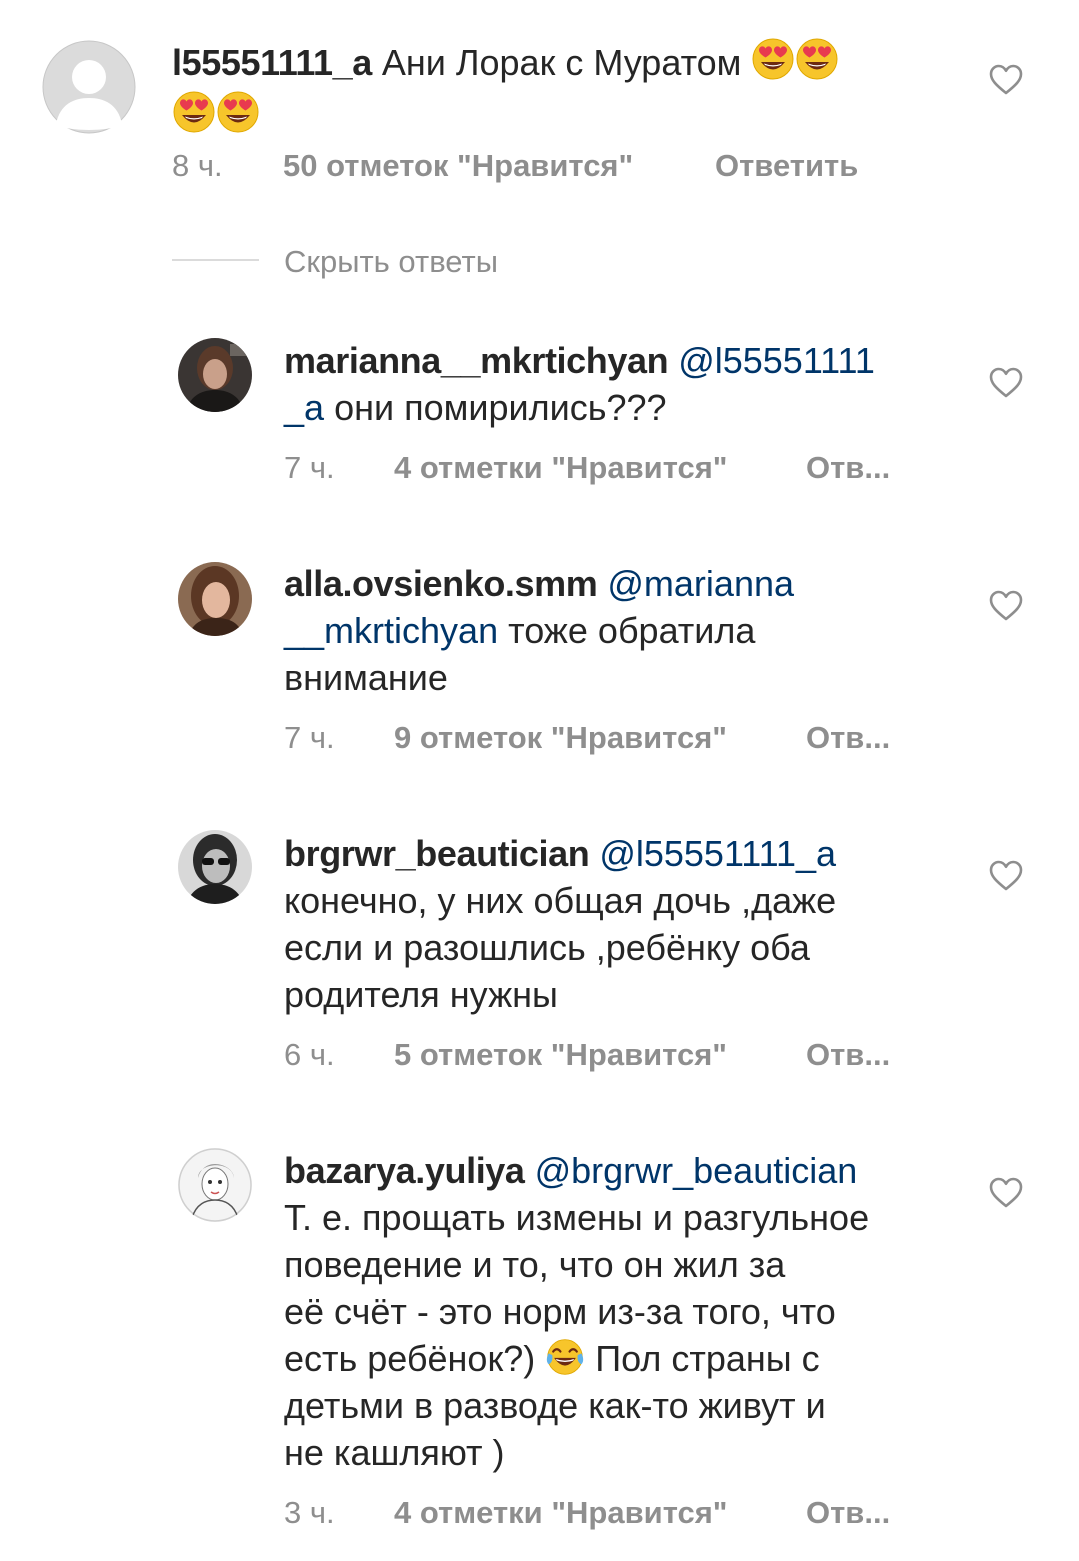  What do you see at coordinates (560, 1055) in the screenshot?
I see `likes-count: 5 отметок "Нравится"` at bounding box center [560, 1055].